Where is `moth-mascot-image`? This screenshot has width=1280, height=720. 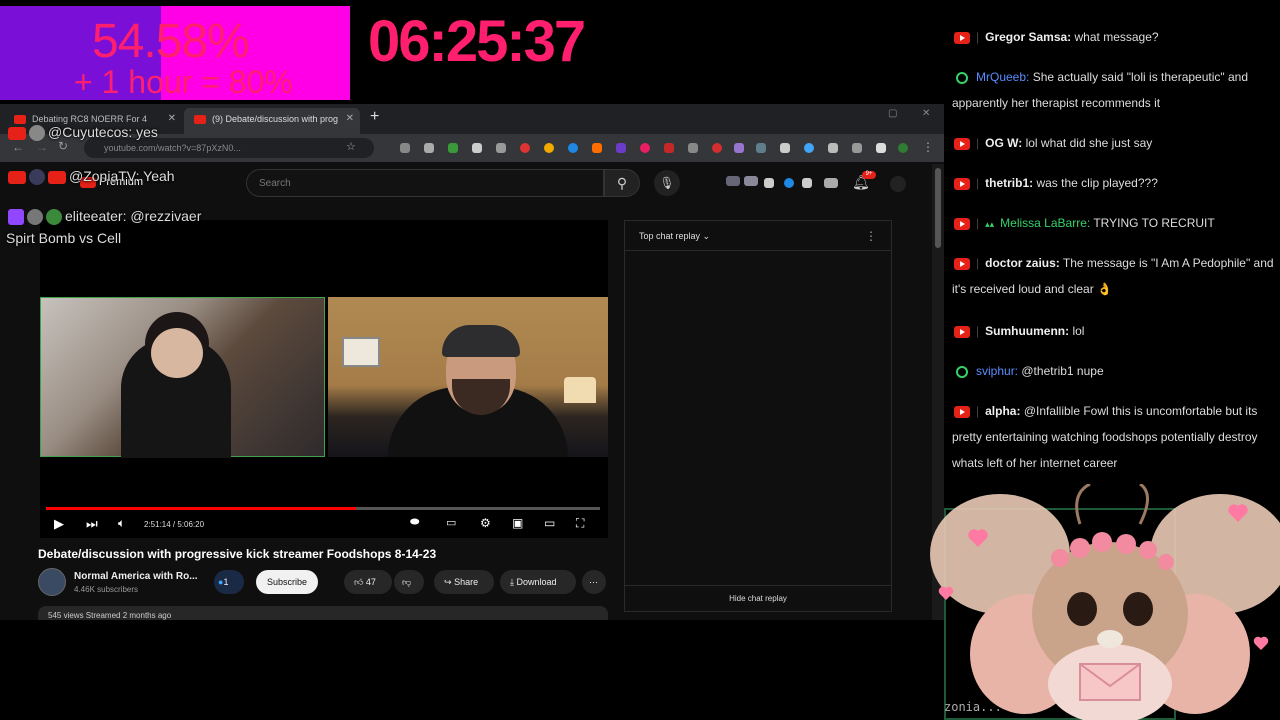 moth-mascot-image is located at coordinates (1105, 602).